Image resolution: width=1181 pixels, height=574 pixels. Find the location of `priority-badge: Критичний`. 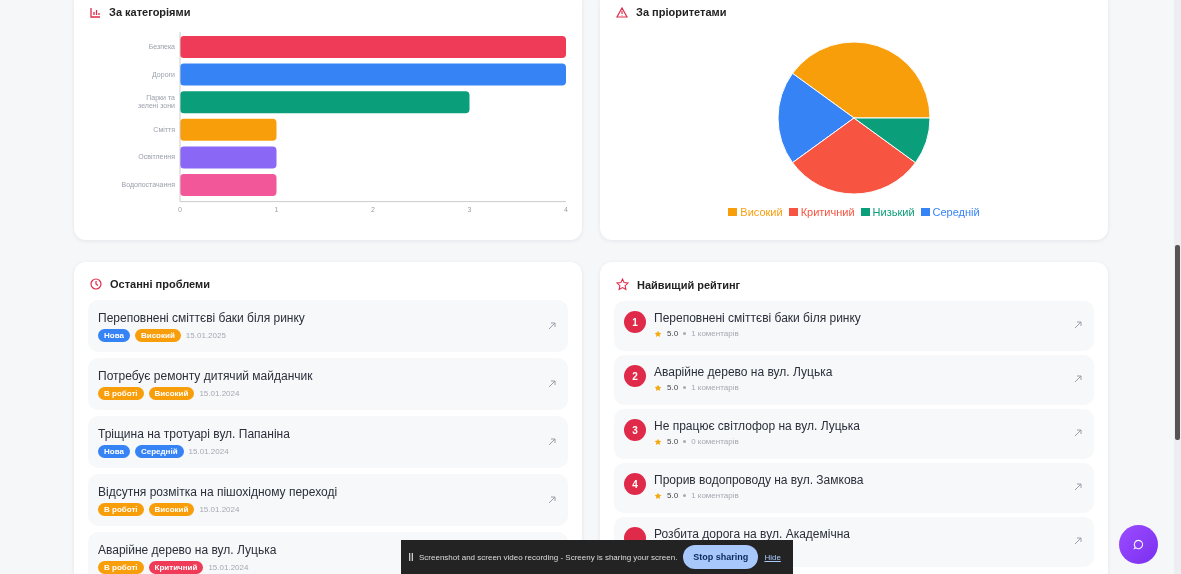

priority-badge: Критичний is located at coordinates (176, 567).